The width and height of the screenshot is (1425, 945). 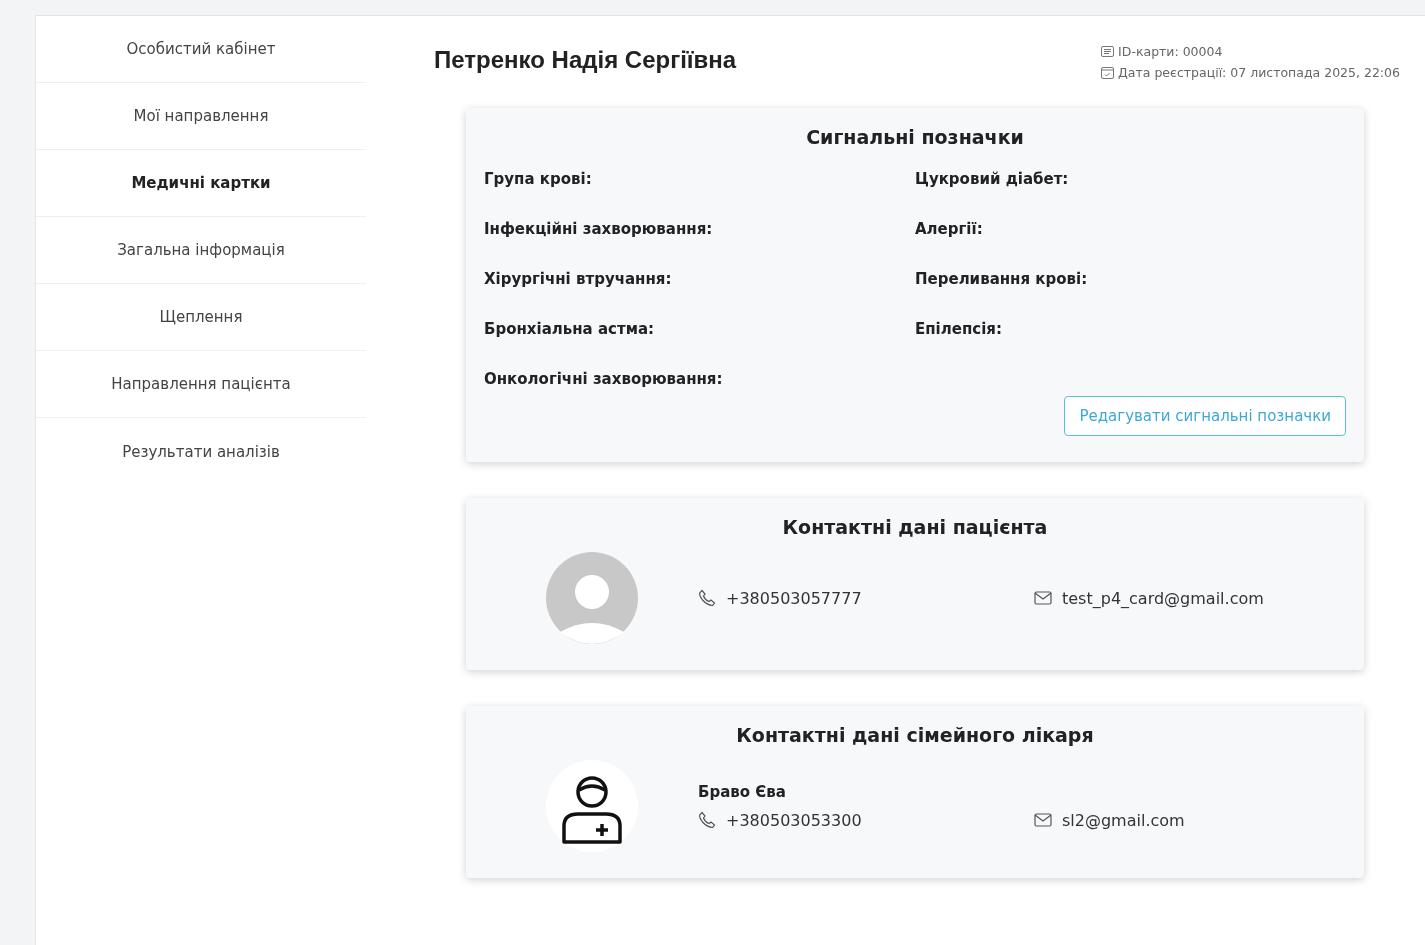 I want to click on card-title: Сигнальні позначки, so click(x=915, y=137).